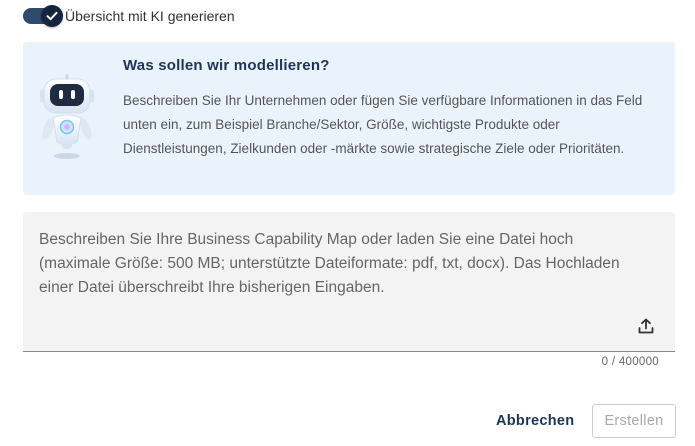  I want to click on character-counter: 0 / 400000, so click(630, 362).